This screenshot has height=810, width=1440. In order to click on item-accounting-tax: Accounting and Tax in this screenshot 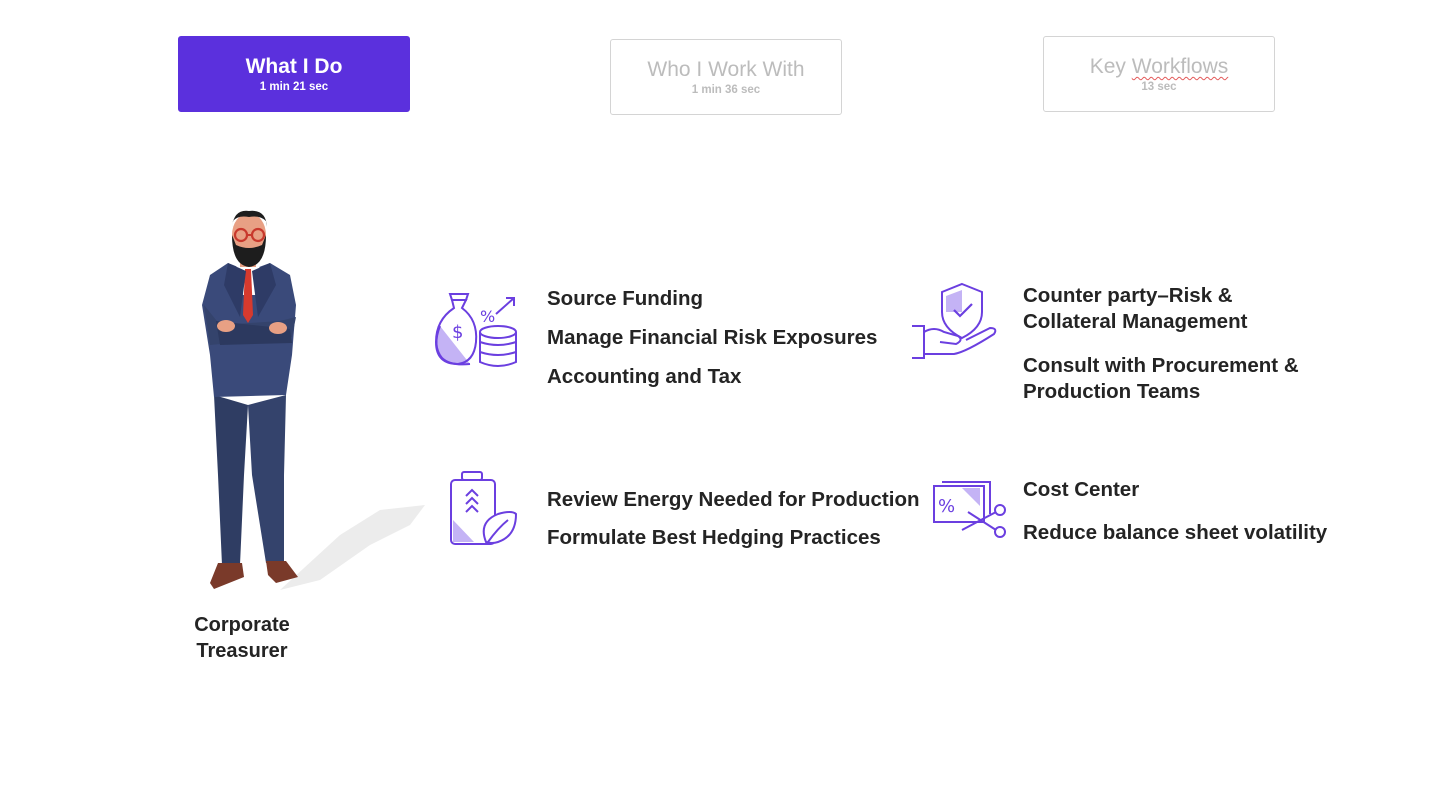, I will do `click(644, 376)`.